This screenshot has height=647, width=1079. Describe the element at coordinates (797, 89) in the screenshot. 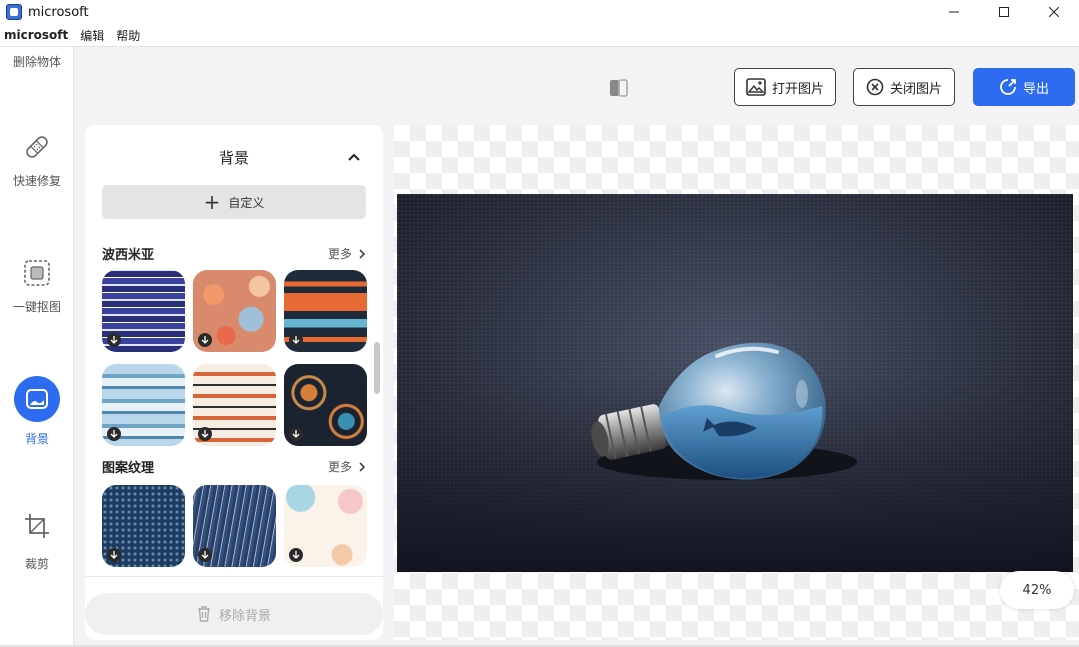

I see `open-image-label: 打开图片` at that location.